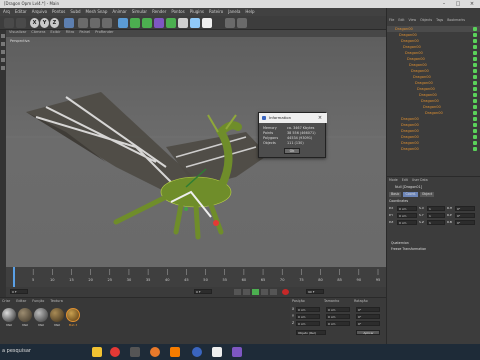 The image size is (480, 360). Describe the element at coordinates (426, 20) in the screenshot. I see `om-menu-item: Objects` at that location.